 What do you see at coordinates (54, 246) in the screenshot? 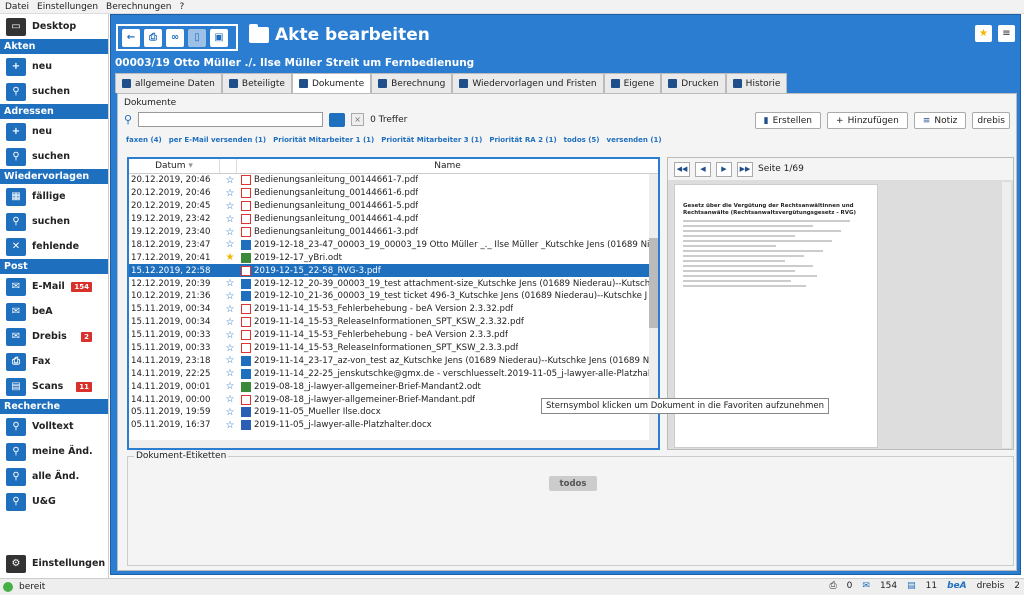
I see `sidebar-item-fehlende: ✕ fehlende` at bounding box center [54, 246].